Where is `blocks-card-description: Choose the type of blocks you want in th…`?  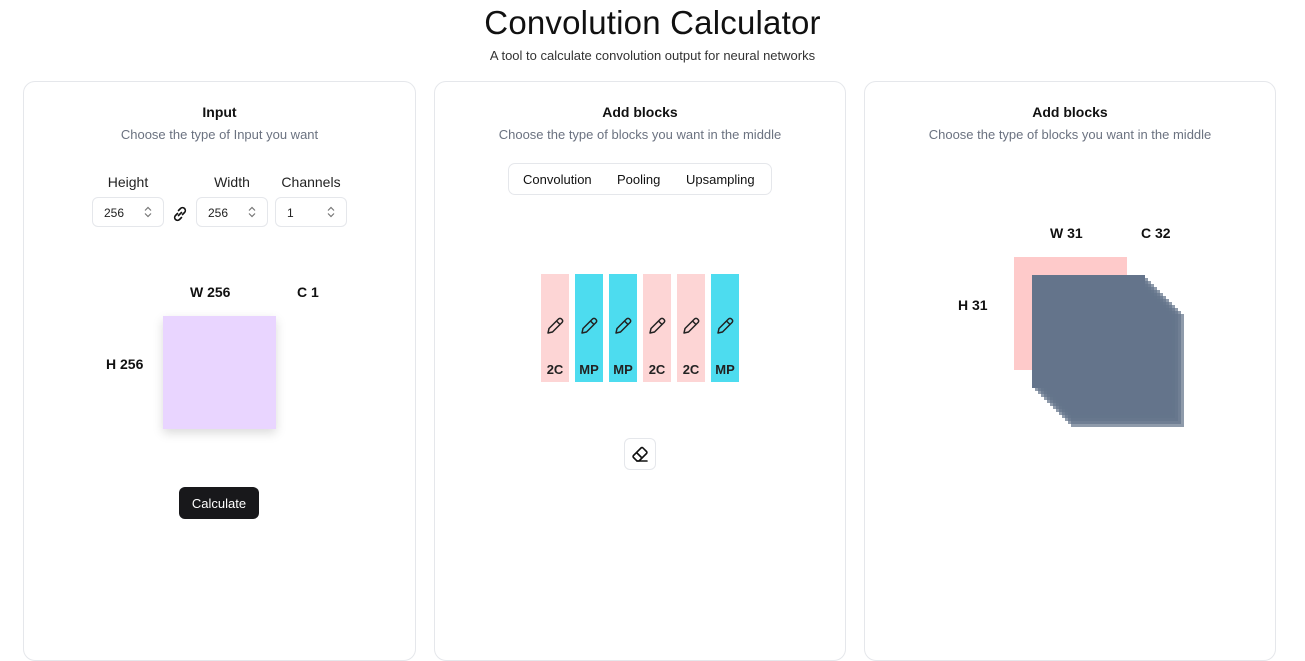 blocks-card-description: Choose the type of blocks you want in th… is located at coordinates (640, 134).